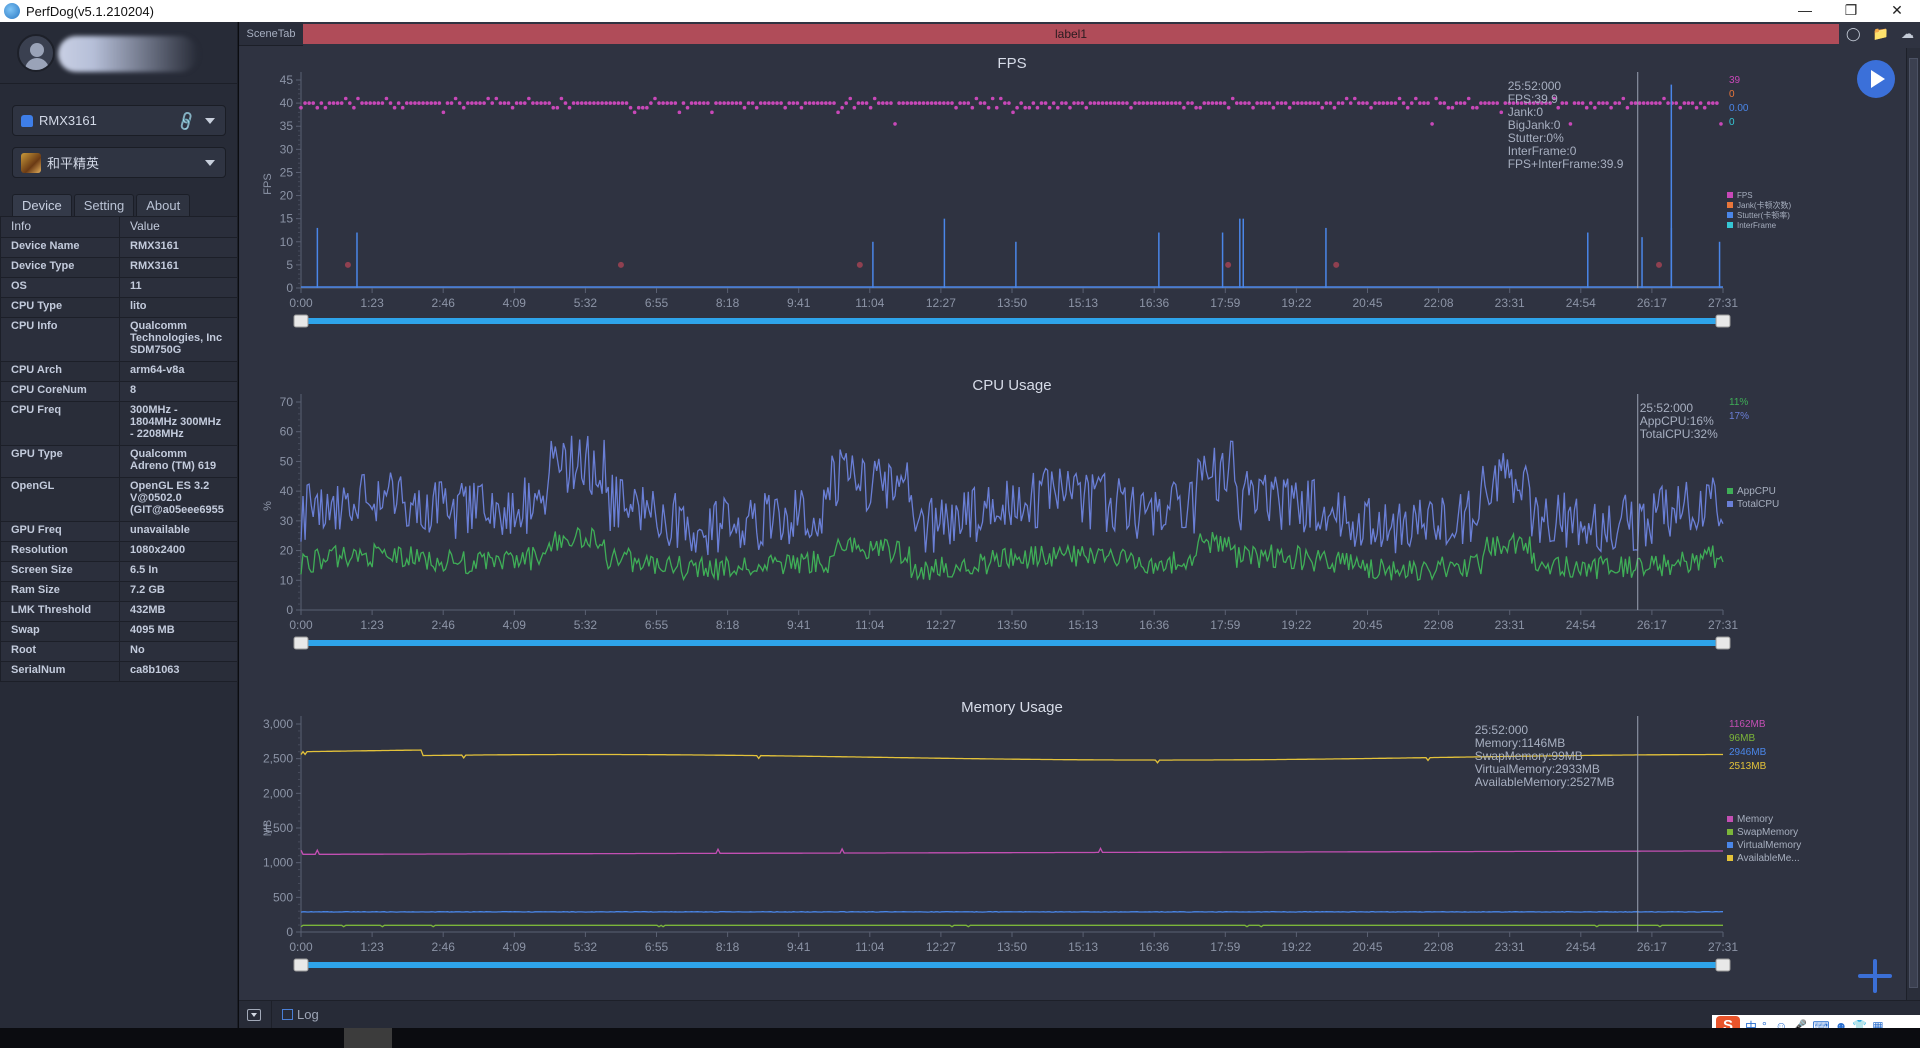  I want to click on play-button, so click(1876, 79).